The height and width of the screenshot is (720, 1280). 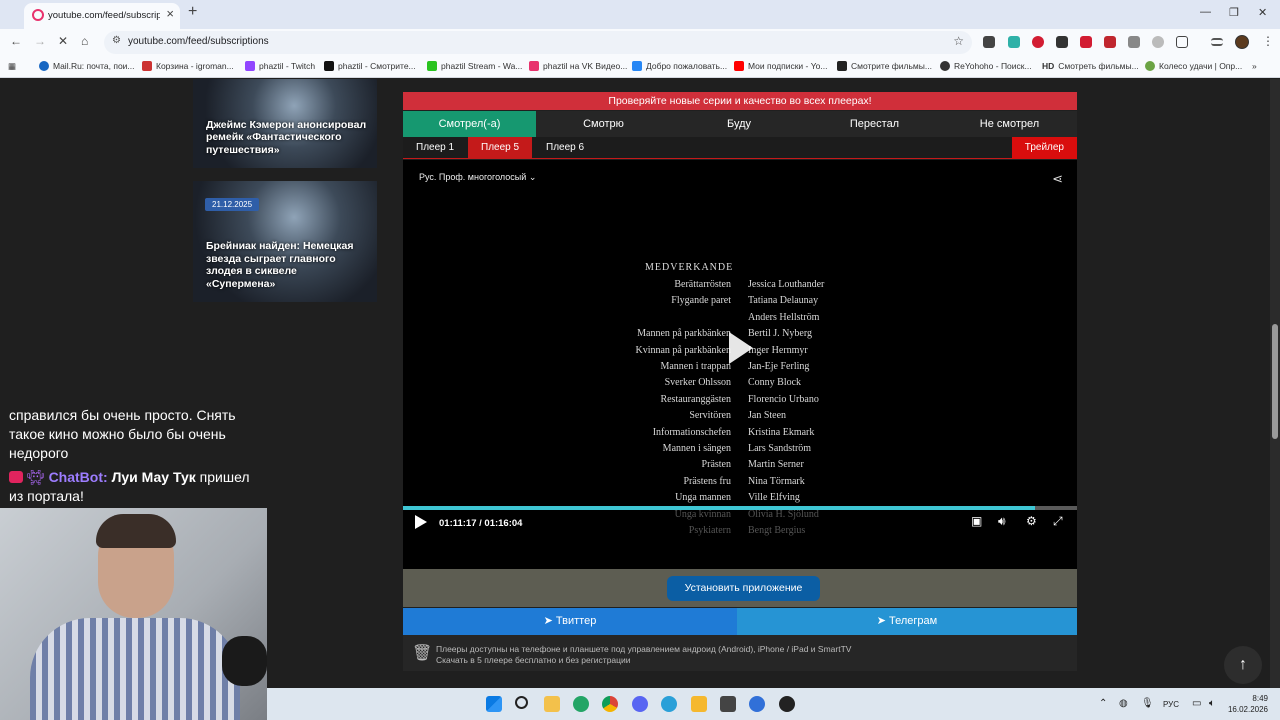 I want to click on play-button, so click(x=421, y=522).